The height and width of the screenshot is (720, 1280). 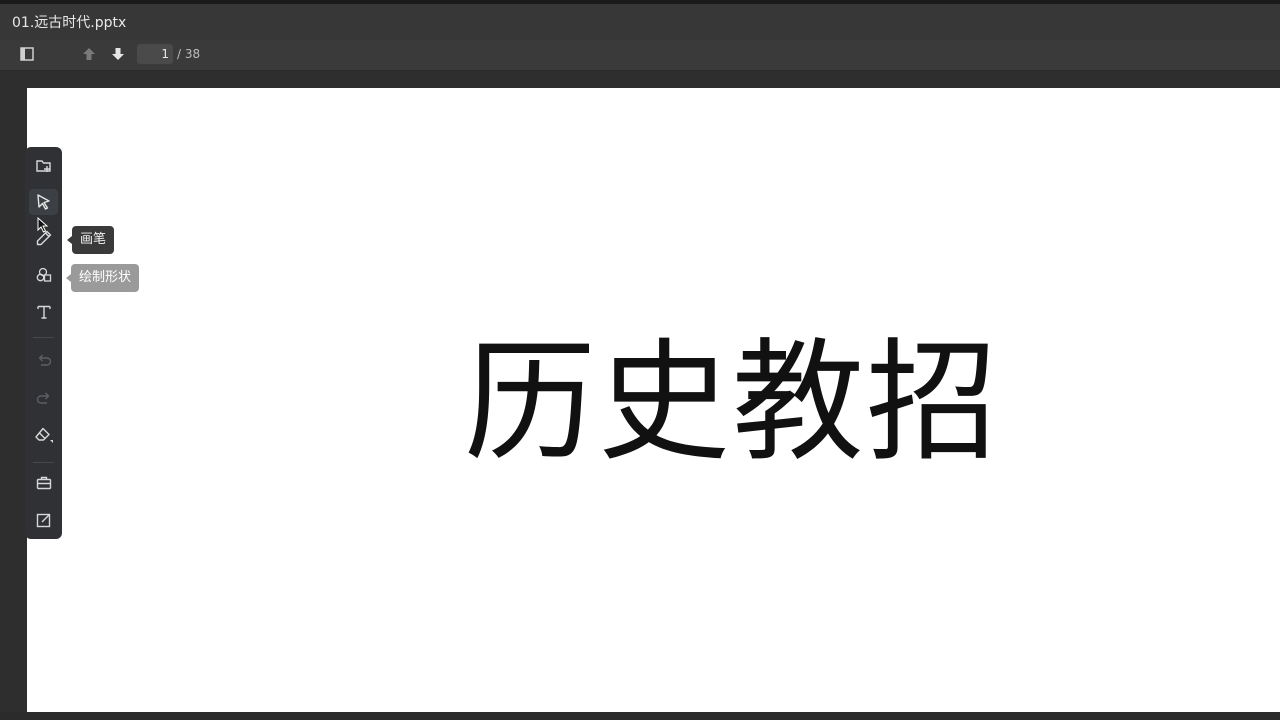 I want to click on text-icon, so click(x=44, y=312).